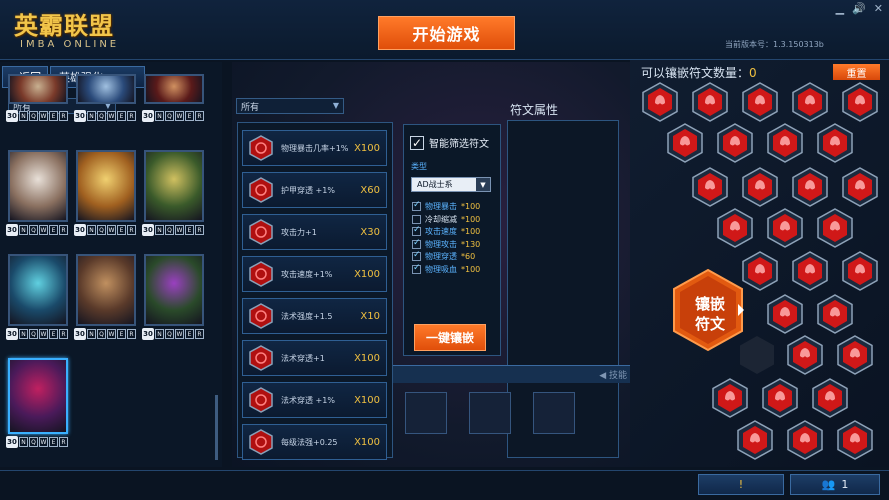  I want to click on rune-count: X100, so click(367, 442).